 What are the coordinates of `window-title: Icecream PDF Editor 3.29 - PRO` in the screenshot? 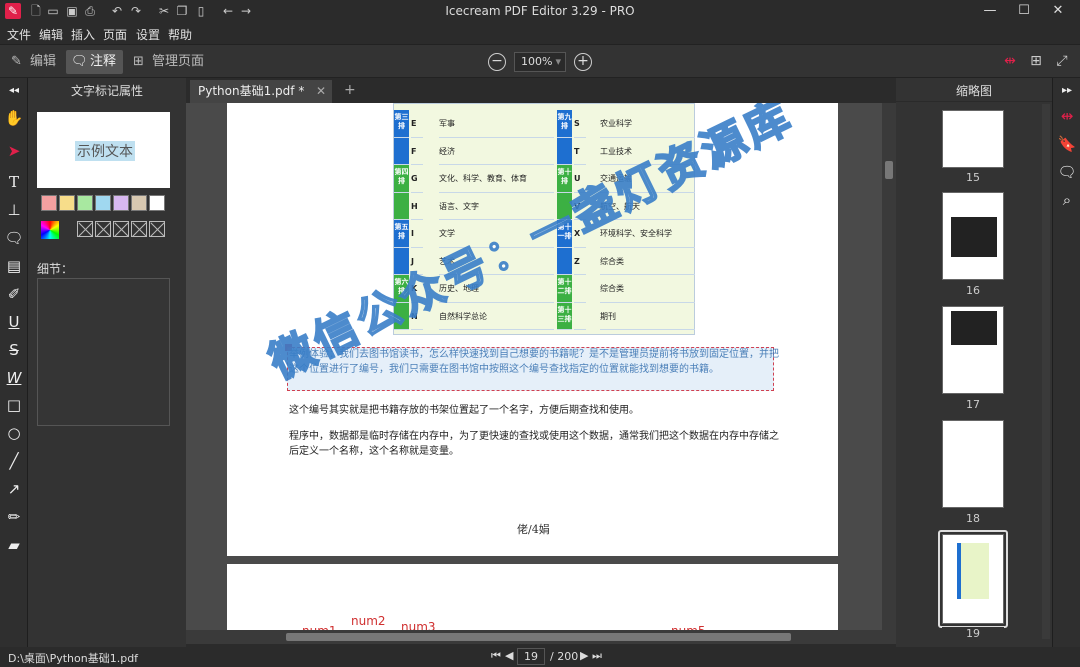 It's located at (540, 11).